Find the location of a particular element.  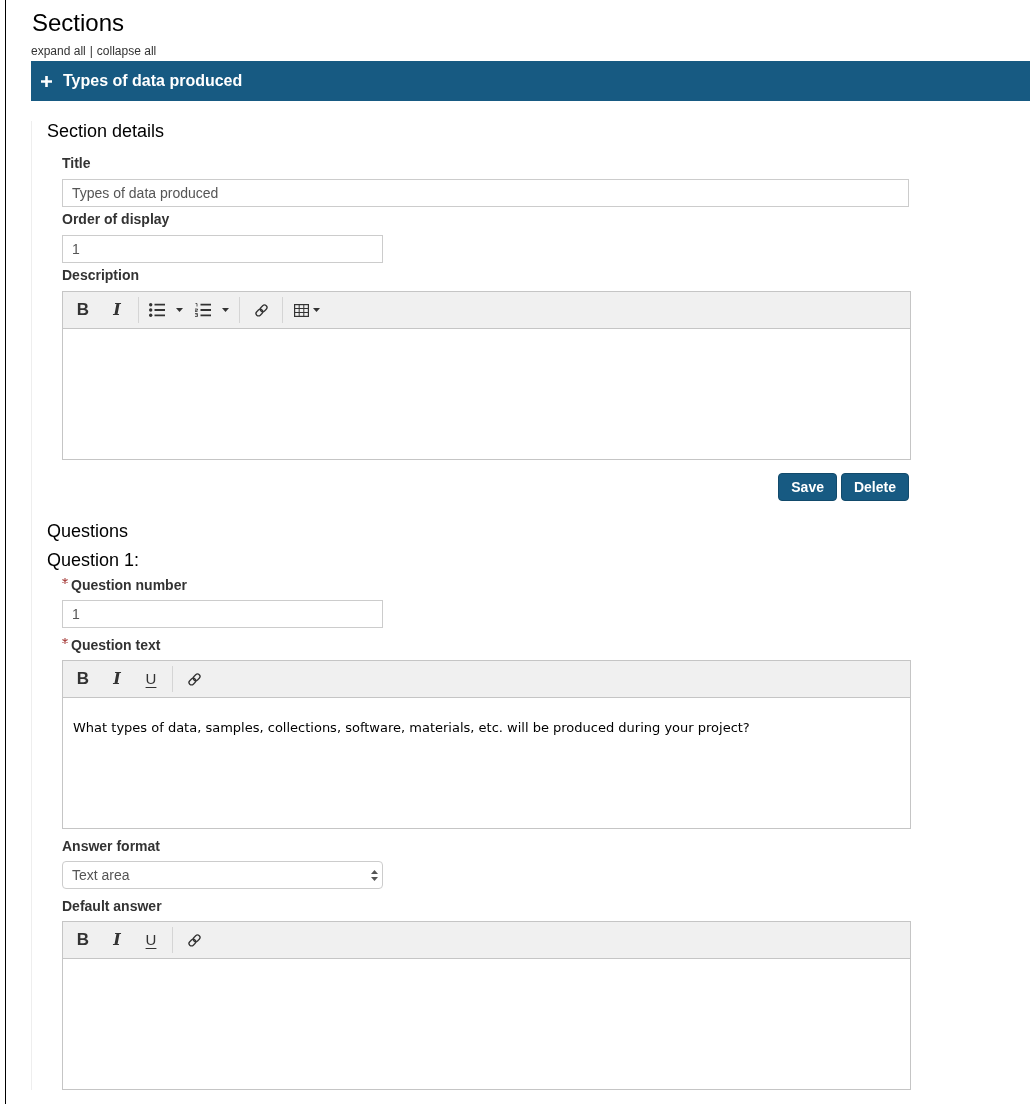

field-label: Default answer is located at coordinates (112, 906).